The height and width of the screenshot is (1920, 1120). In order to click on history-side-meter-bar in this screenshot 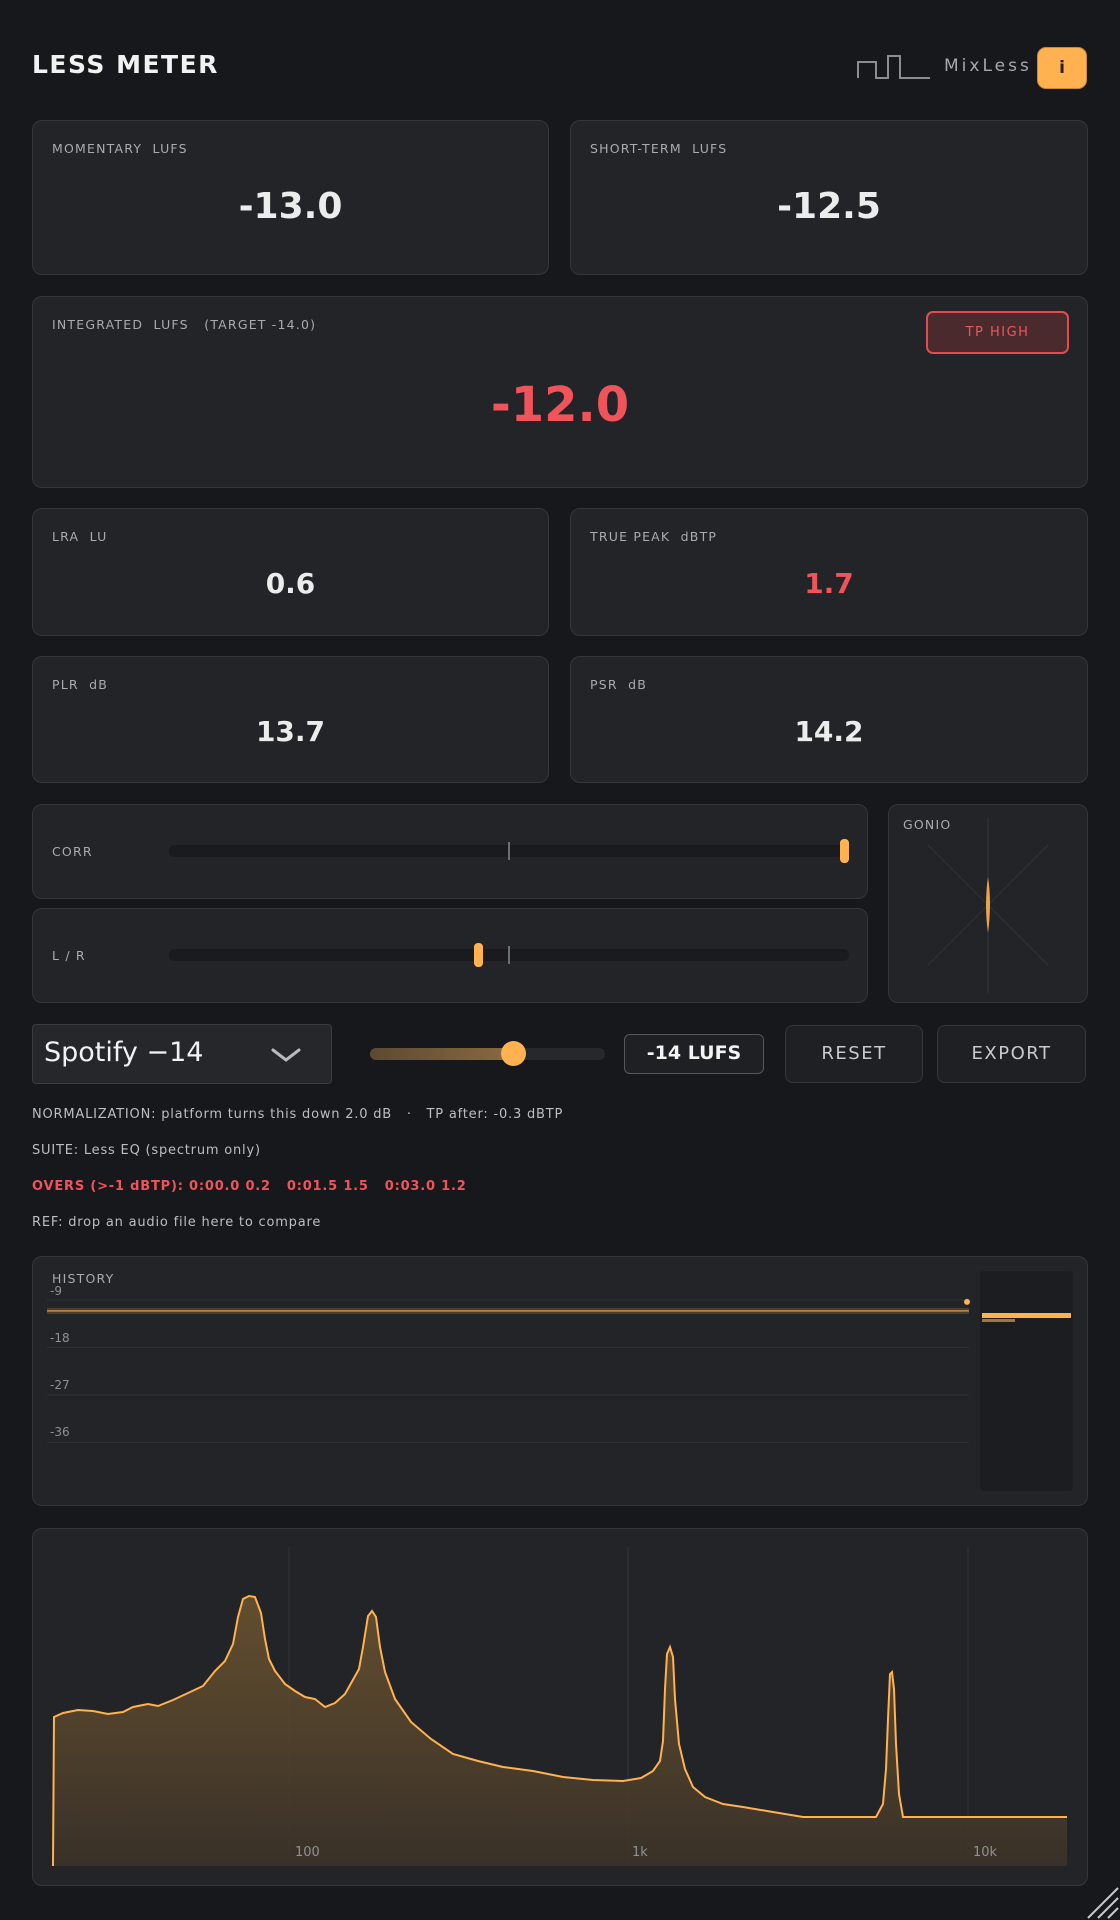, I will do `click(1026, 1315)`.